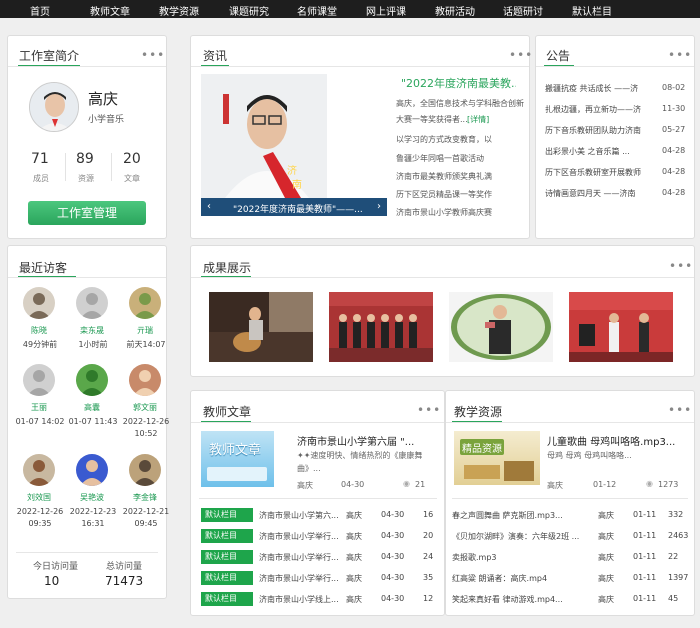  What do you see at coordinates (497, 458) in the screenshot?
I see `resources-feature-thumb: 精品资源` at bounding box center [497, 458].